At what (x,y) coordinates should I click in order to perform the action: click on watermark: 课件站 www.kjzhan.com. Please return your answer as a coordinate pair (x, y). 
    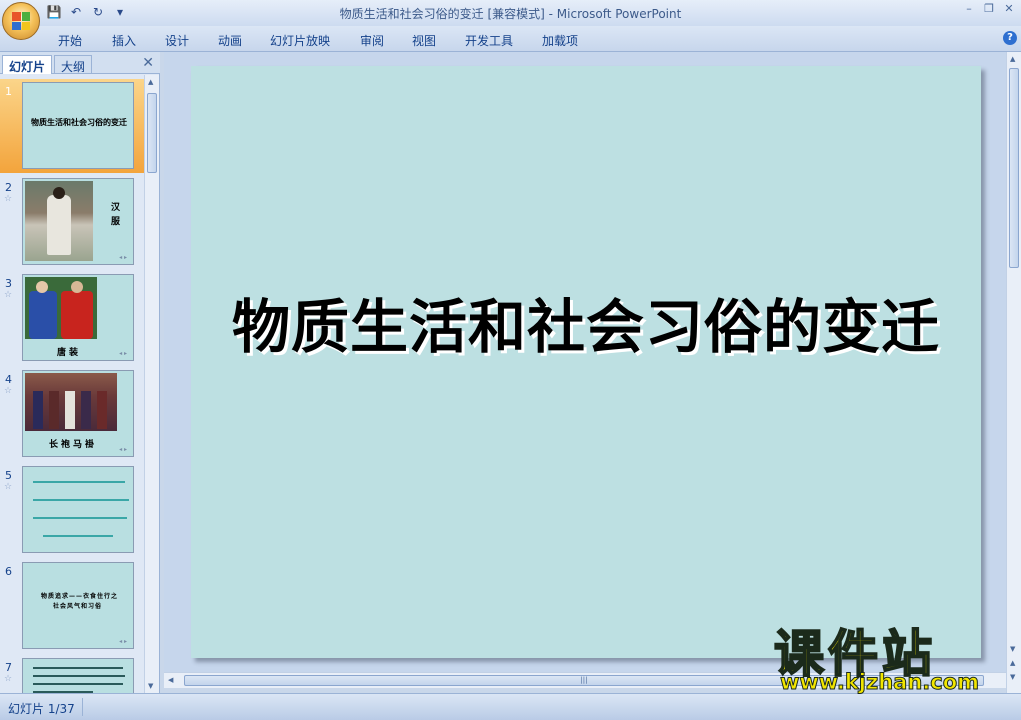
    Looking at the image, I should click on (890, 655).